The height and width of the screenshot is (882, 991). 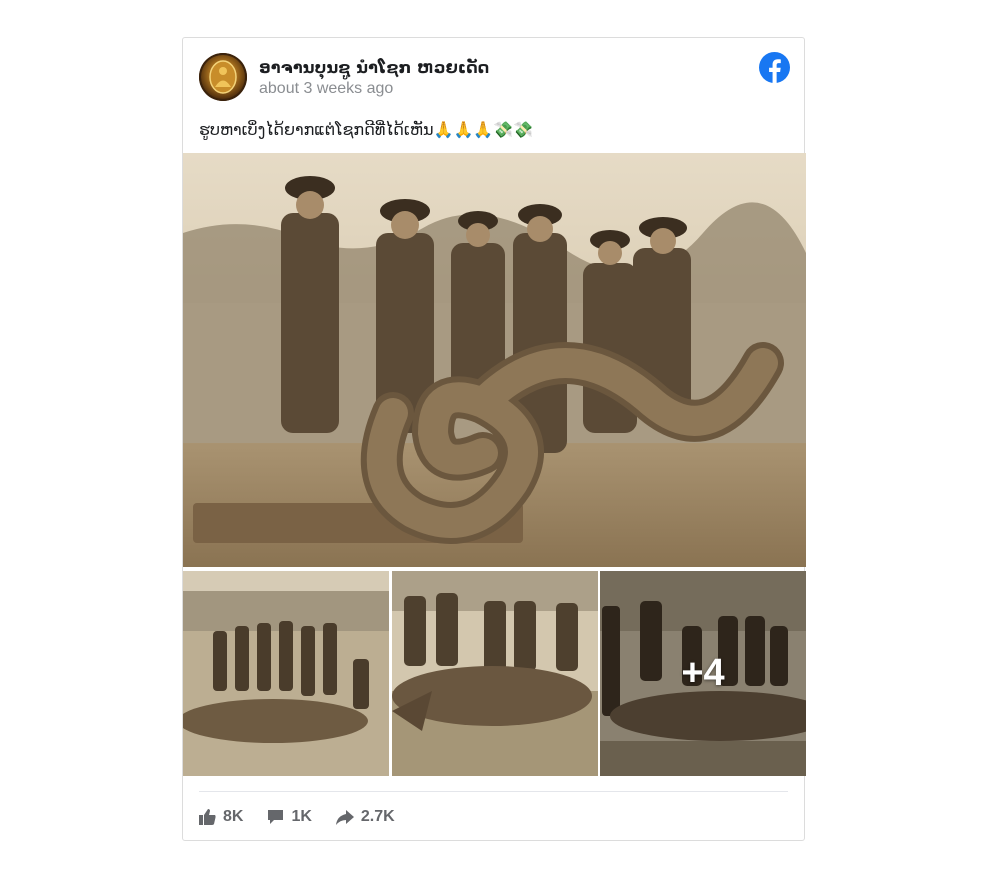 What do you see at coordinates (374, 67) in the screenshot?
I see `author-name: ອາຈານບຸນຊູ ນໍາໂຊກ ຫວຍເດັດ` at bounding box center [374, 67].